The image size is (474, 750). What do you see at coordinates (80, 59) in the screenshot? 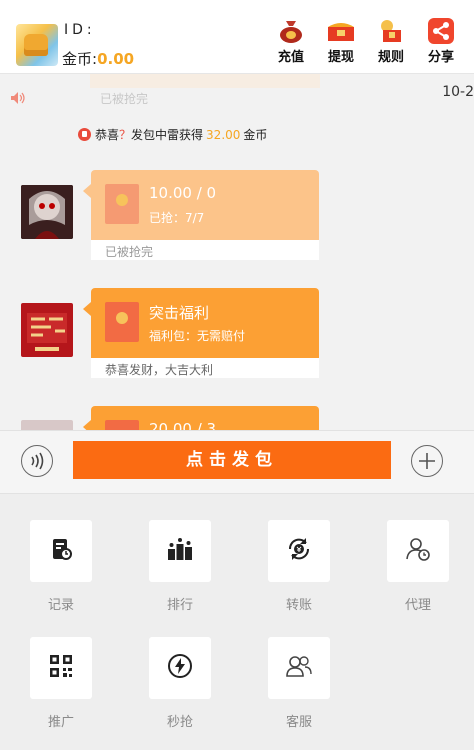
I see `coin-label: 金币:` at bounding box center [80, 59].